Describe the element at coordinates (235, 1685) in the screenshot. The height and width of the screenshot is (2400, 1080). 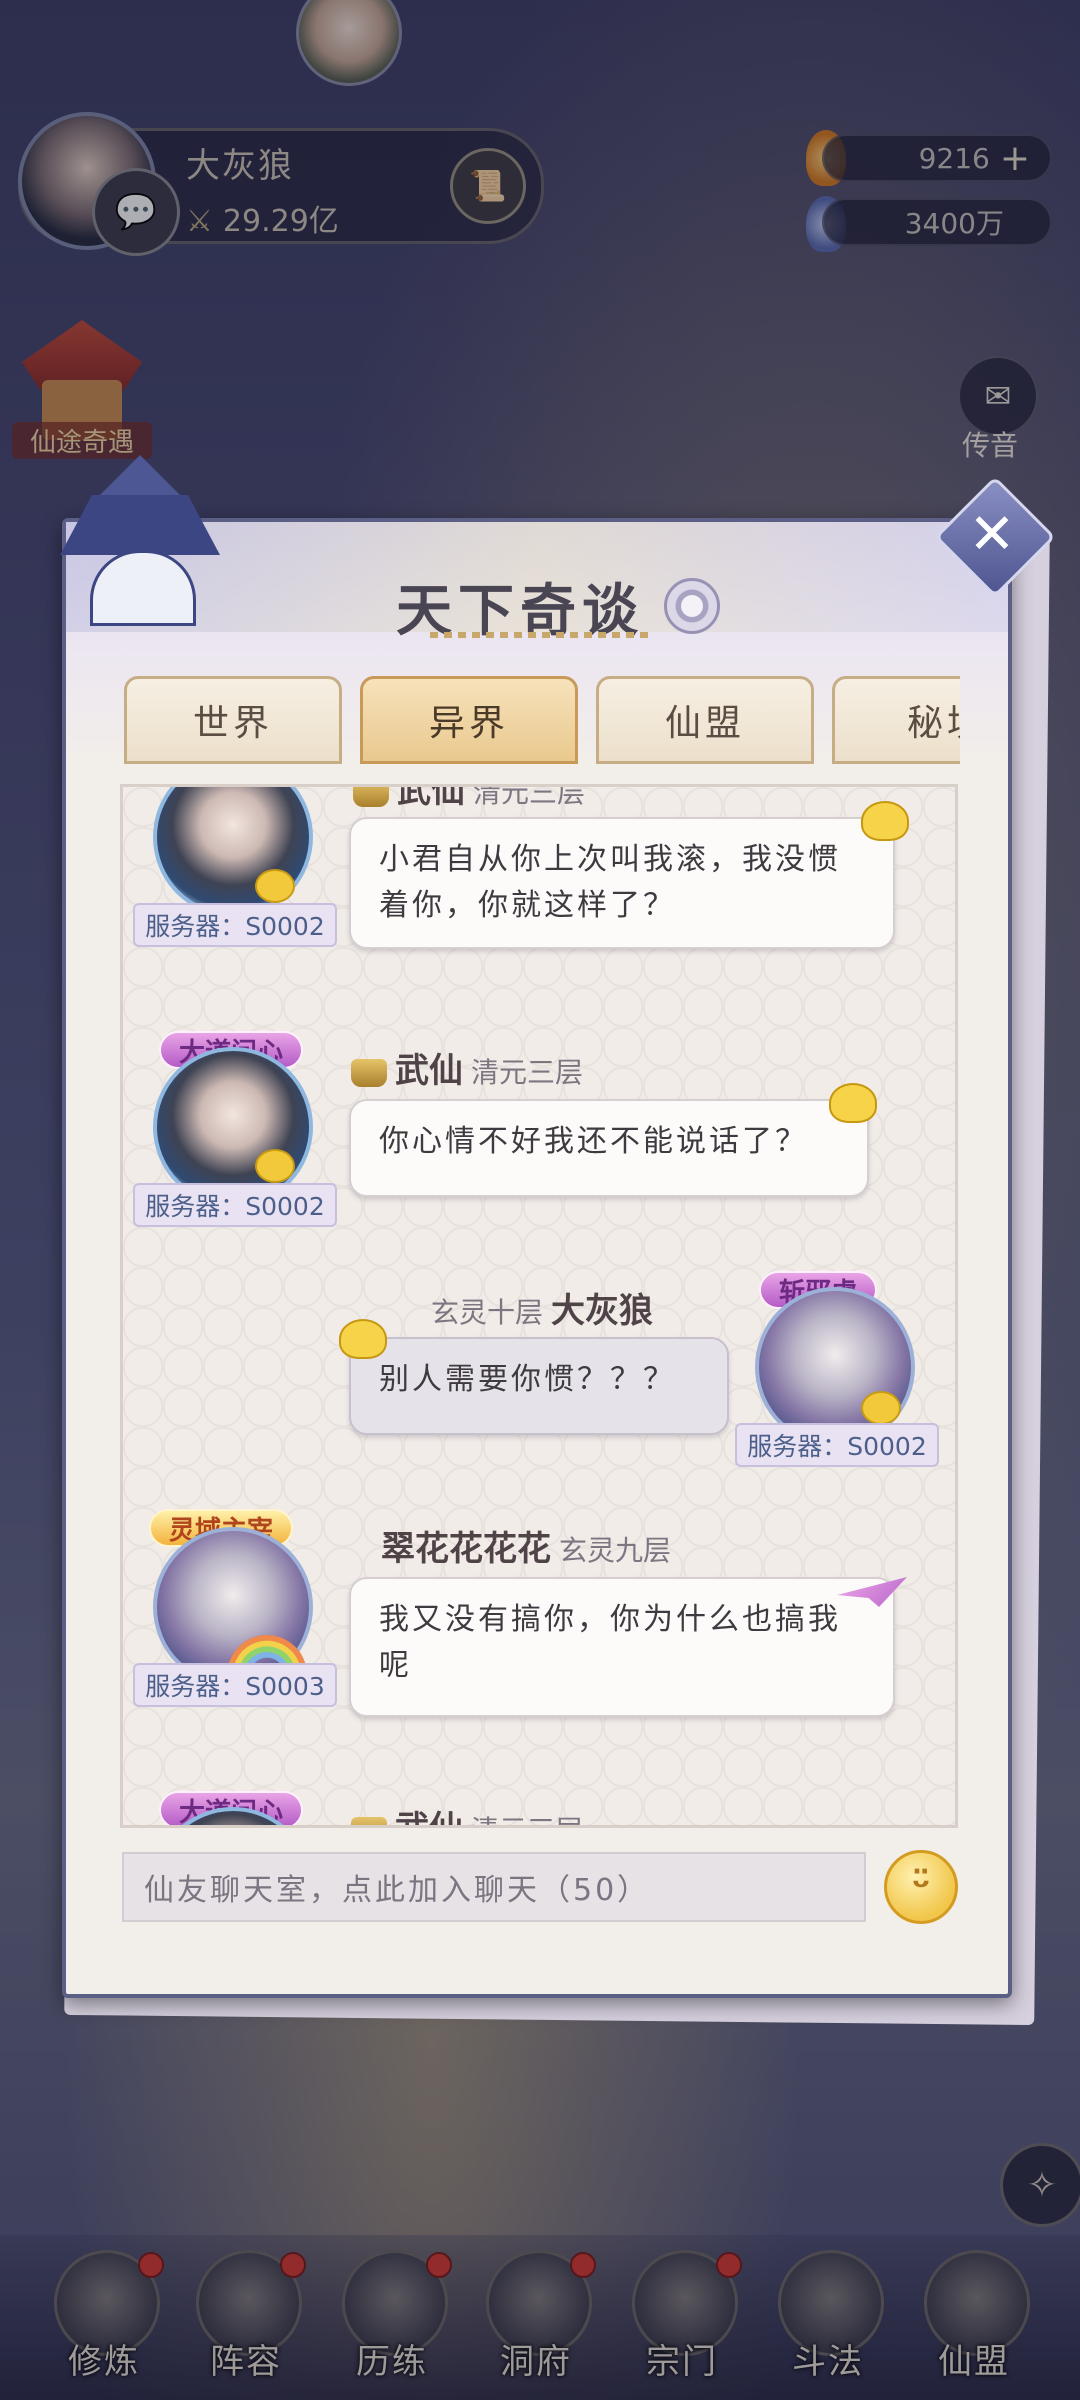
I see `server-label: 服务器：S0003` at that location.